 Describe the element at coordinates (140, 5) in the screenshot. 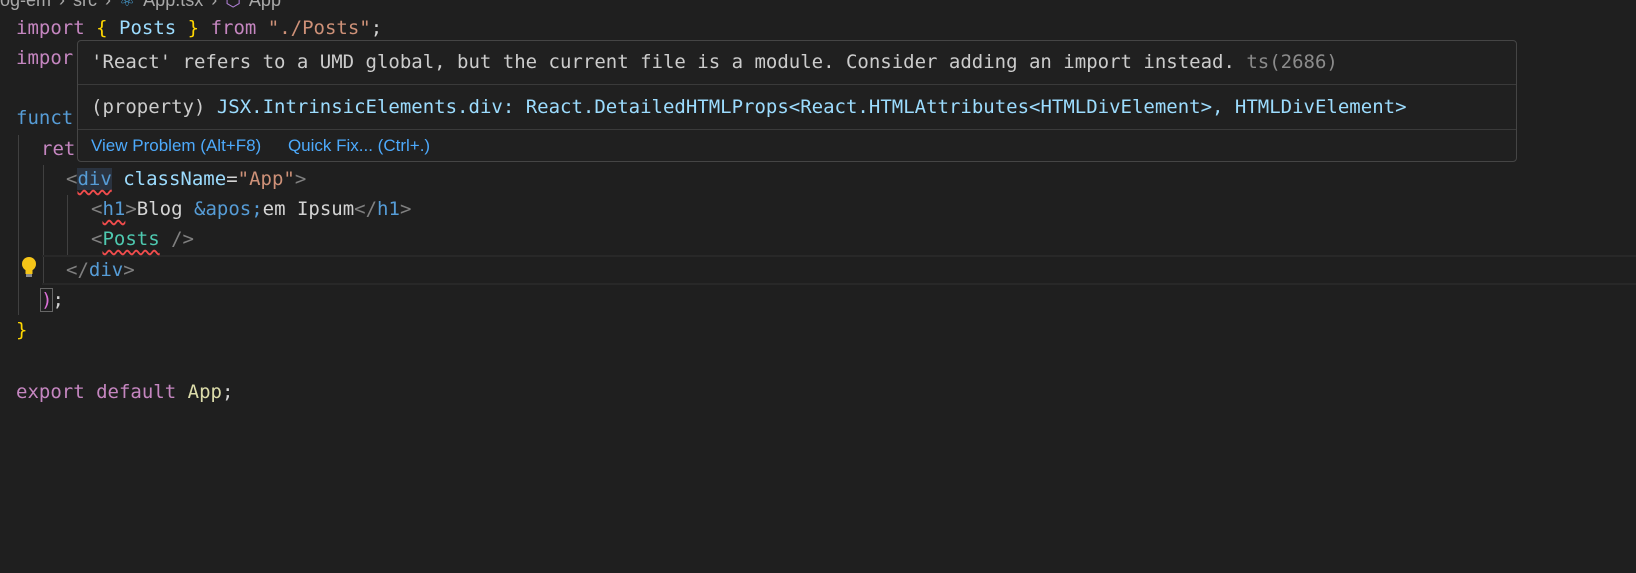

I see `breadcrumb: og-em › src › ⚛ App.tsx › ⬡ App` at that location.